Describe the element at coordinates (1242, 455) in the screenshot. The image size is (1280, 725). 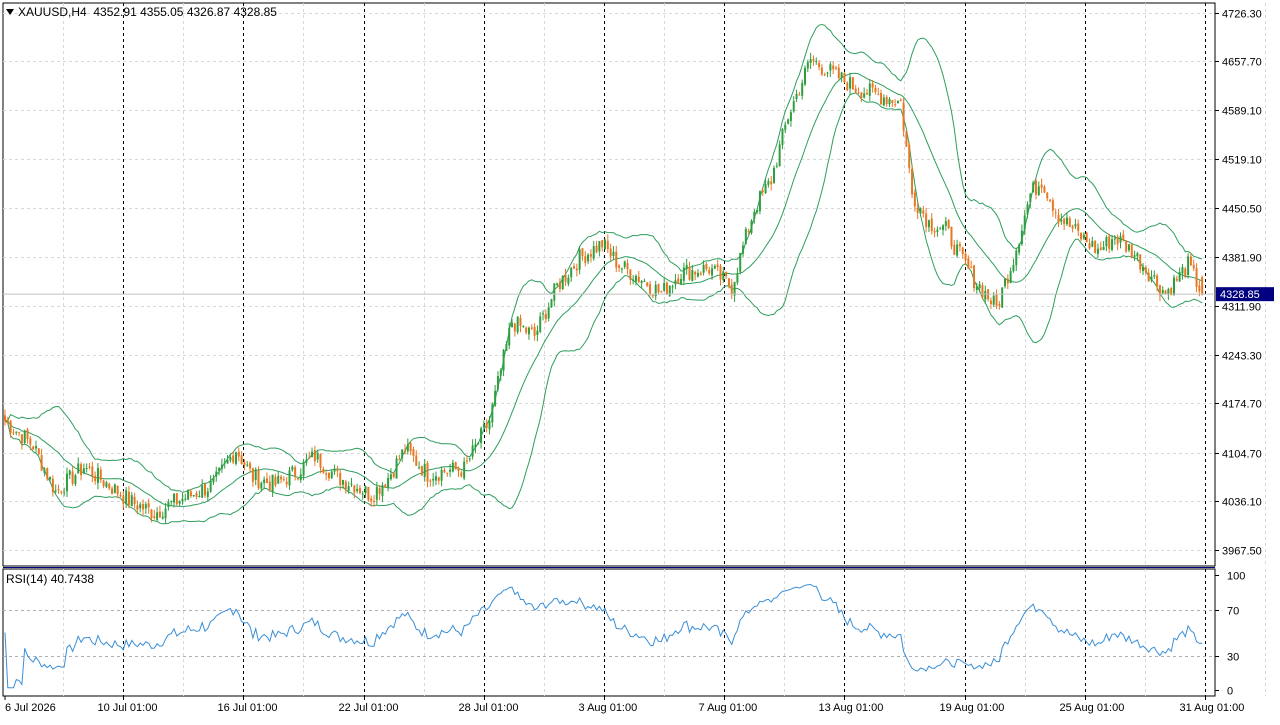
I see `price-tick-label: 4104.70` at that location.